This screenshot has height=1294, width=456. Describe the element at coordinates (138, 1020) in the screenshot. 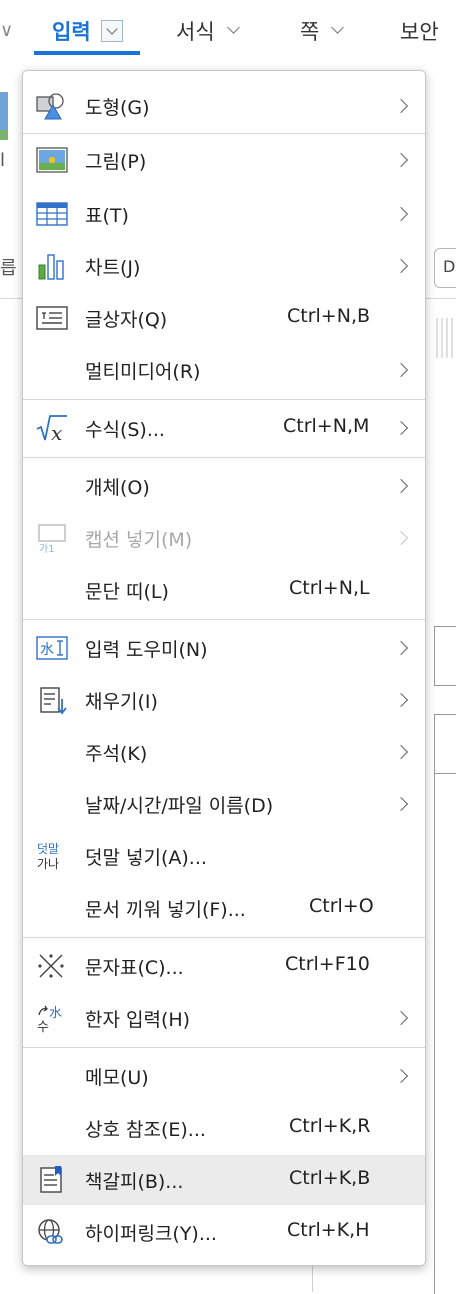

I see `menu-item-label: 한자 입력(H)` at that location.